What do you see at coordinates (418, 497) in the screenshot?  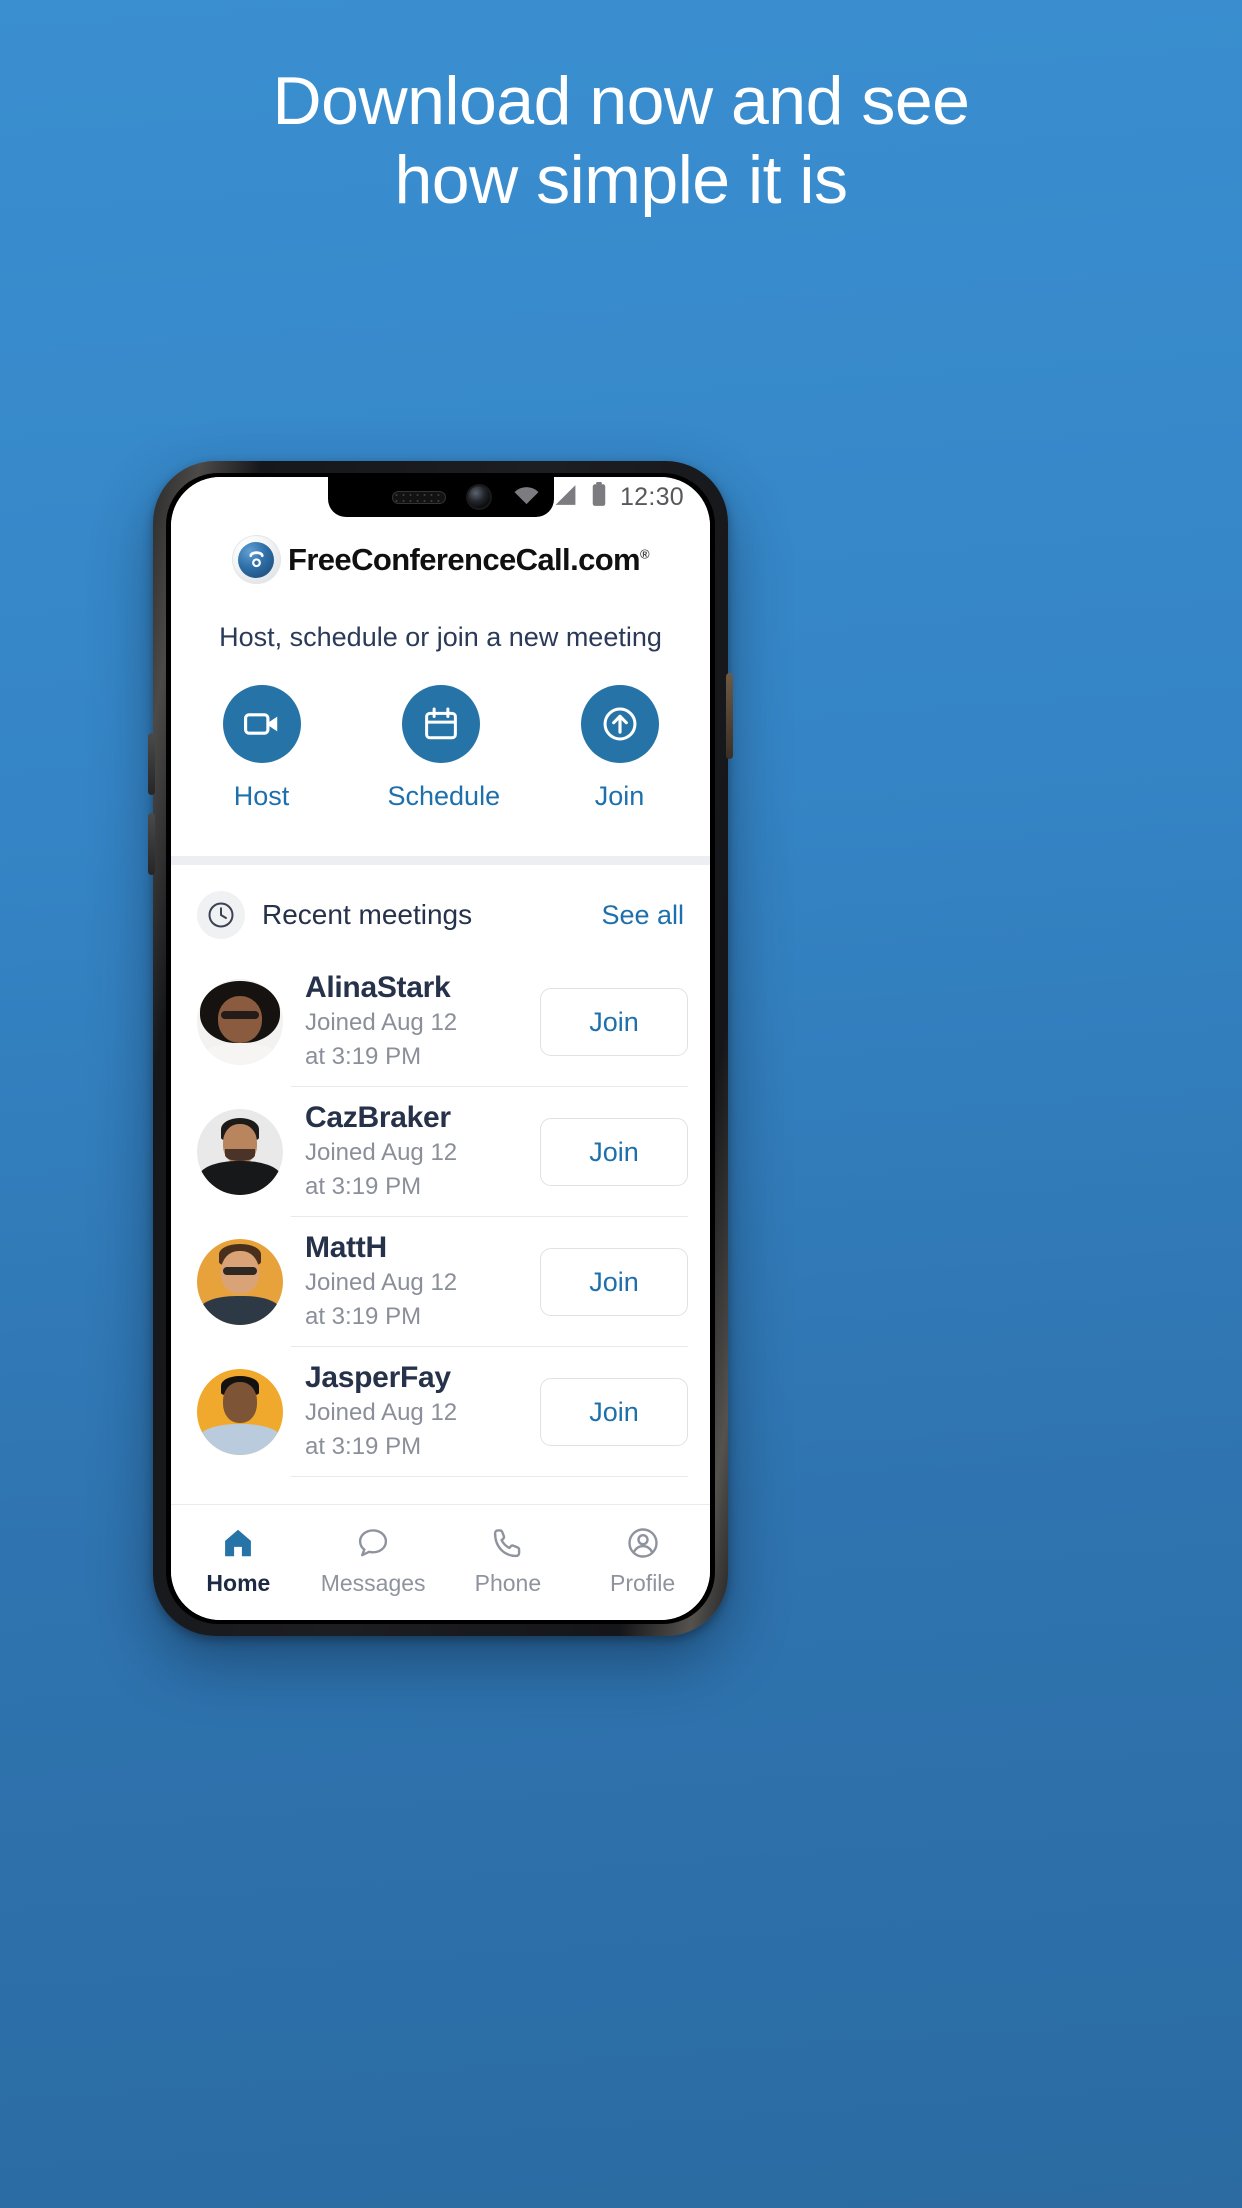 I see `earpiece-speaker-icon` at bounding box center [418, 497].